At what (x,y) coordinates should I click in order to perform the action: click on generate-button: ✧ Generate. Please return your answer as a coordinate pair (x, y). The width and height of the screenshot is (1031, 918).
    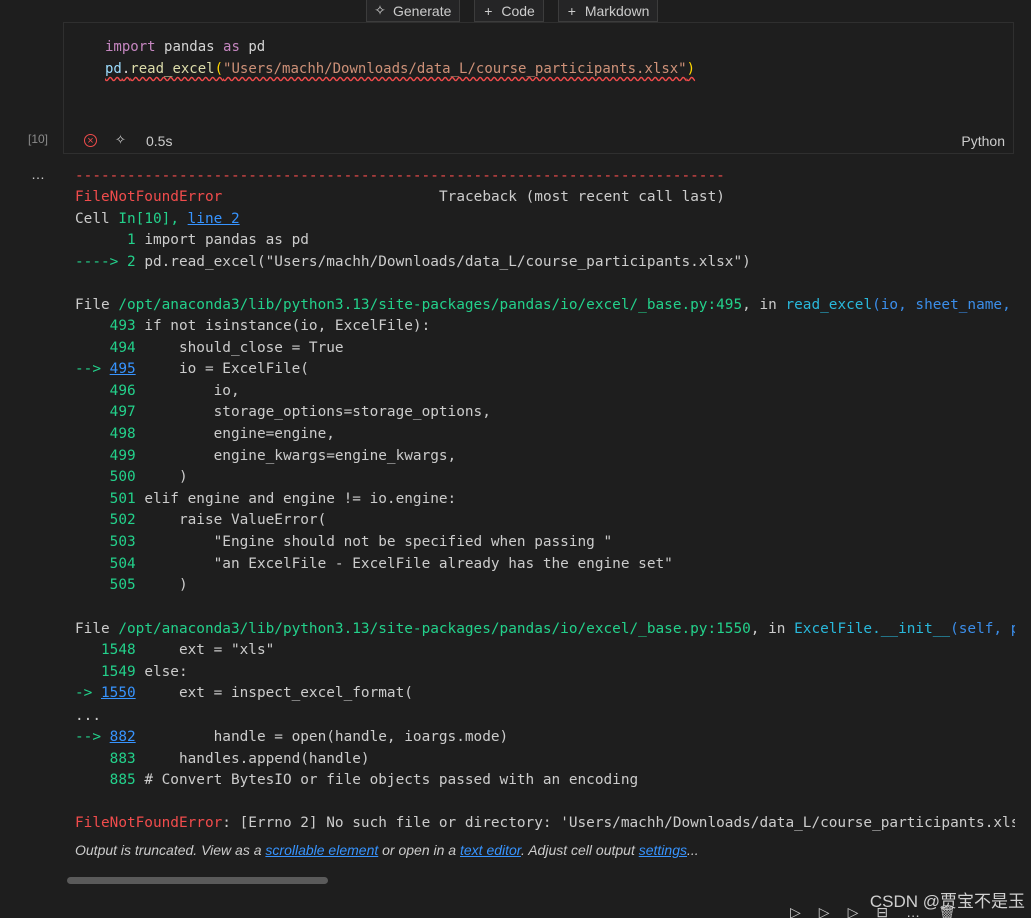
    Looking at the image, I should click on (413, 11).